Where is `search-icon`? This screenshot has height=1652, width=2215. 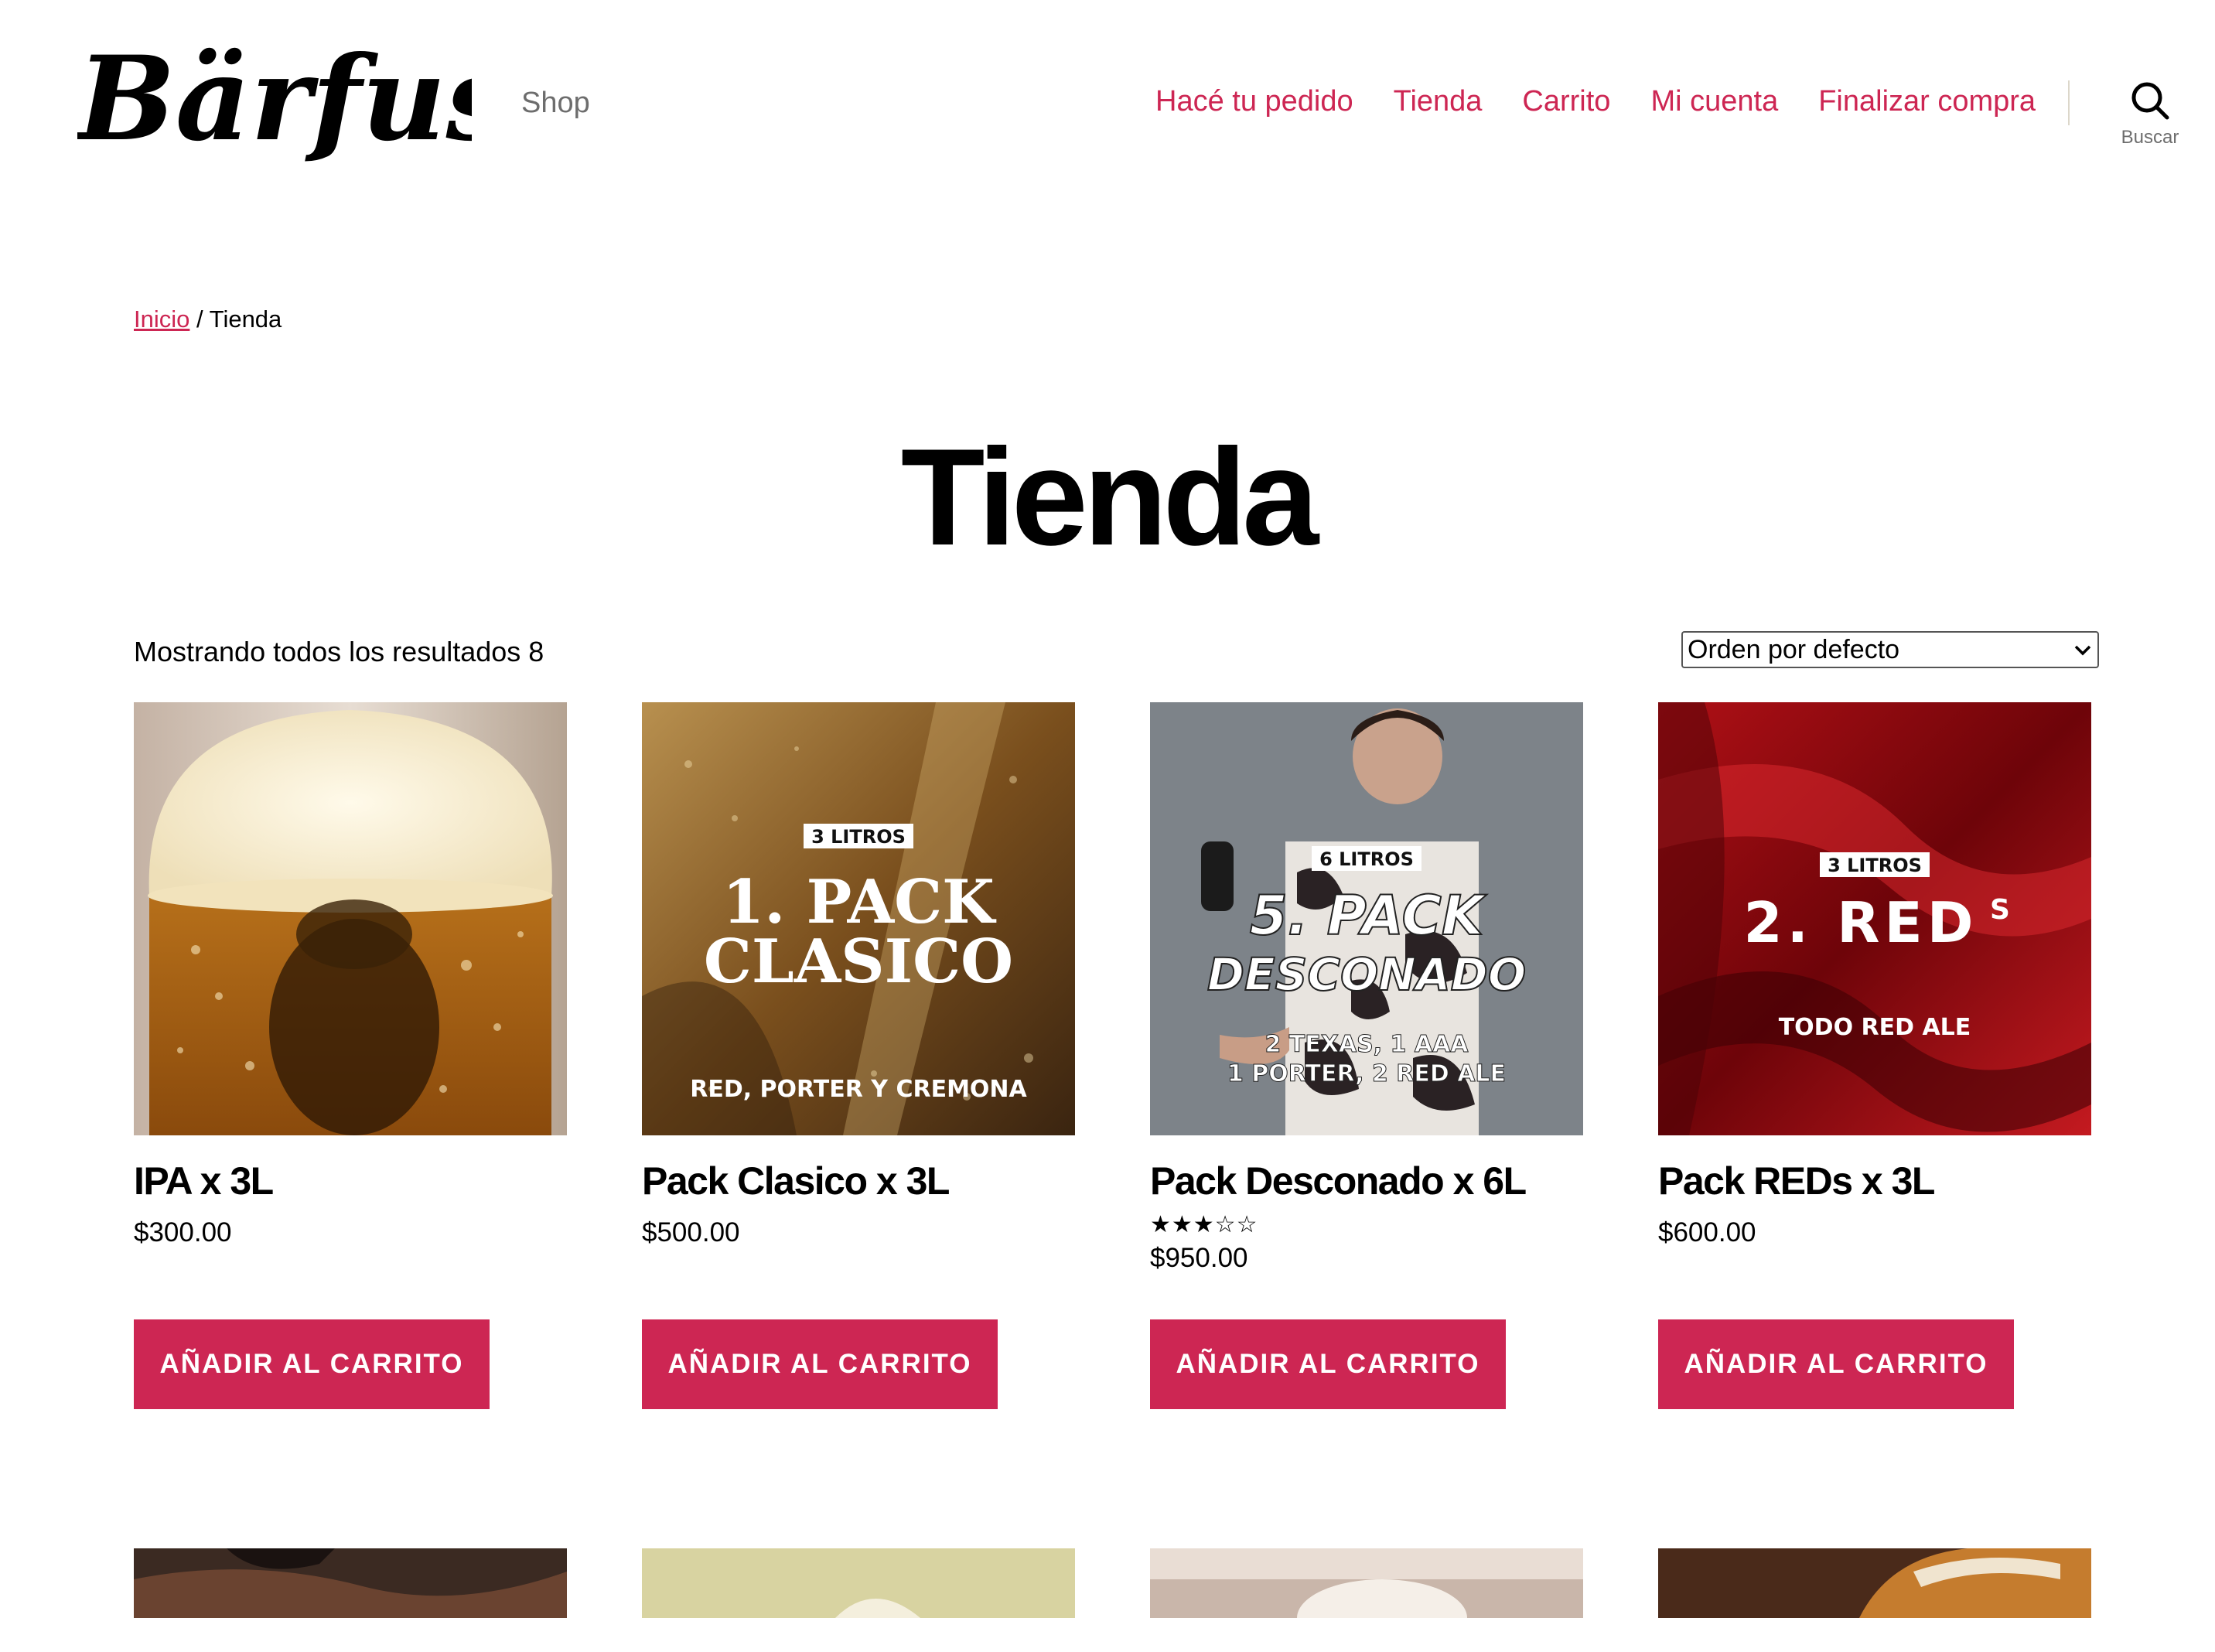 search-icon is located at coordinates (2150, 101).